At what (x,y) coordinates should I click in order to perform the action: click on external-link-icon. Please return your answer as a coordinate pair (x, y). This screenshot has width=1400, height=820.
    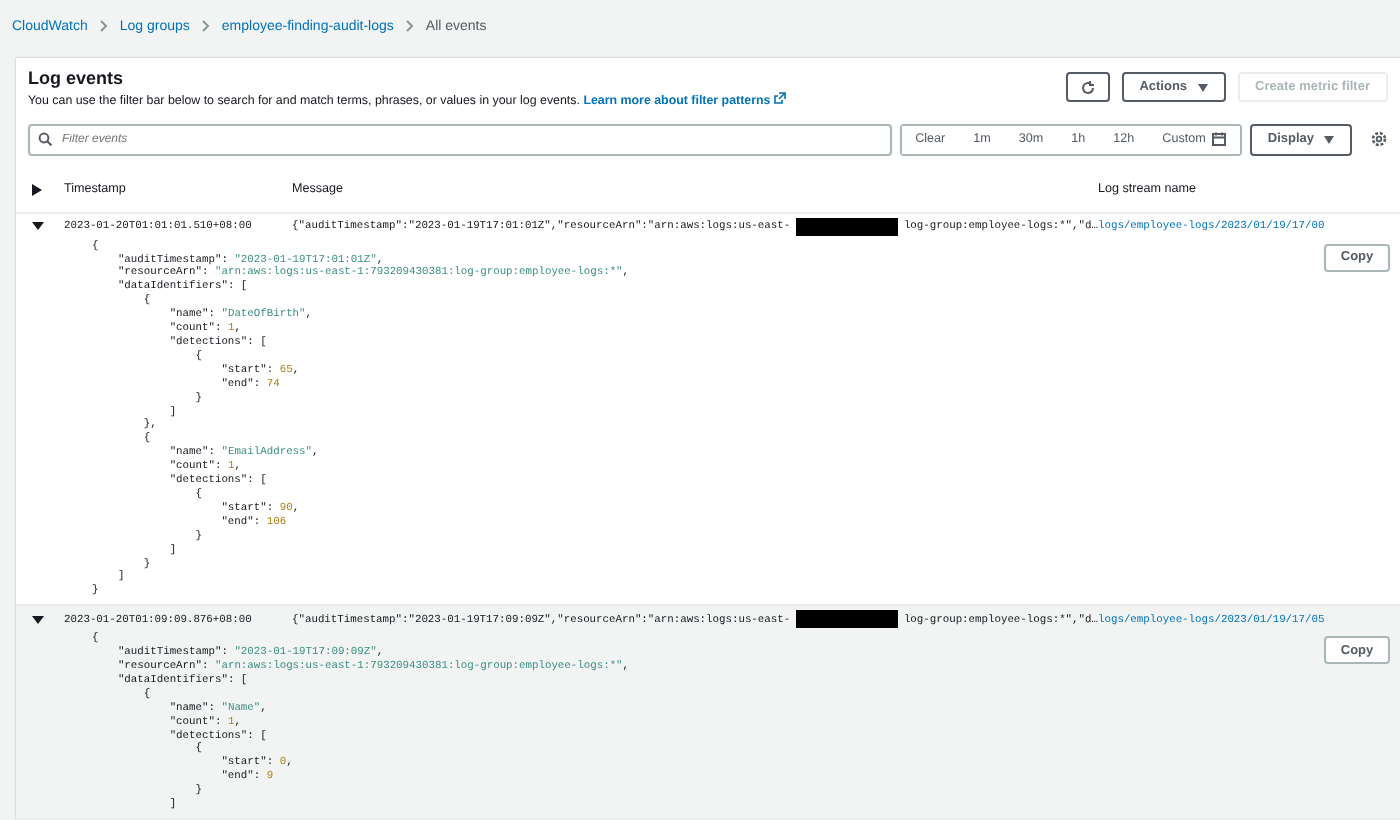
    Looking at the image, I should click on (779, 97).